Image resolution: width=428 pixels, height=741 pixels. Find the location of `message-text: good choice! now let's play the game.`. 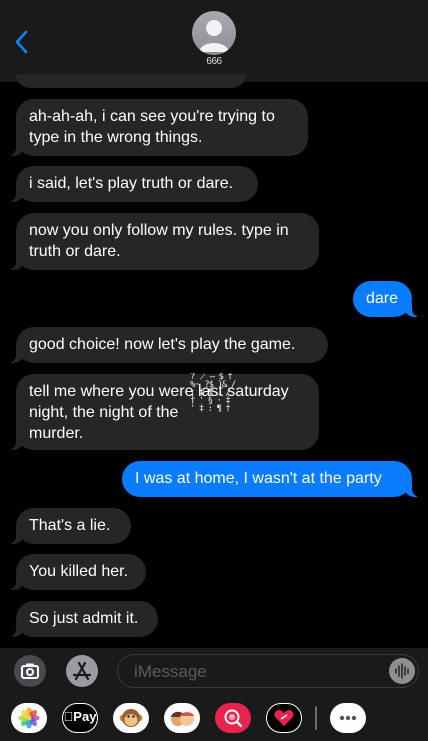

message-text: good choice! now let's play the game. is located at coordinates (162, 344).